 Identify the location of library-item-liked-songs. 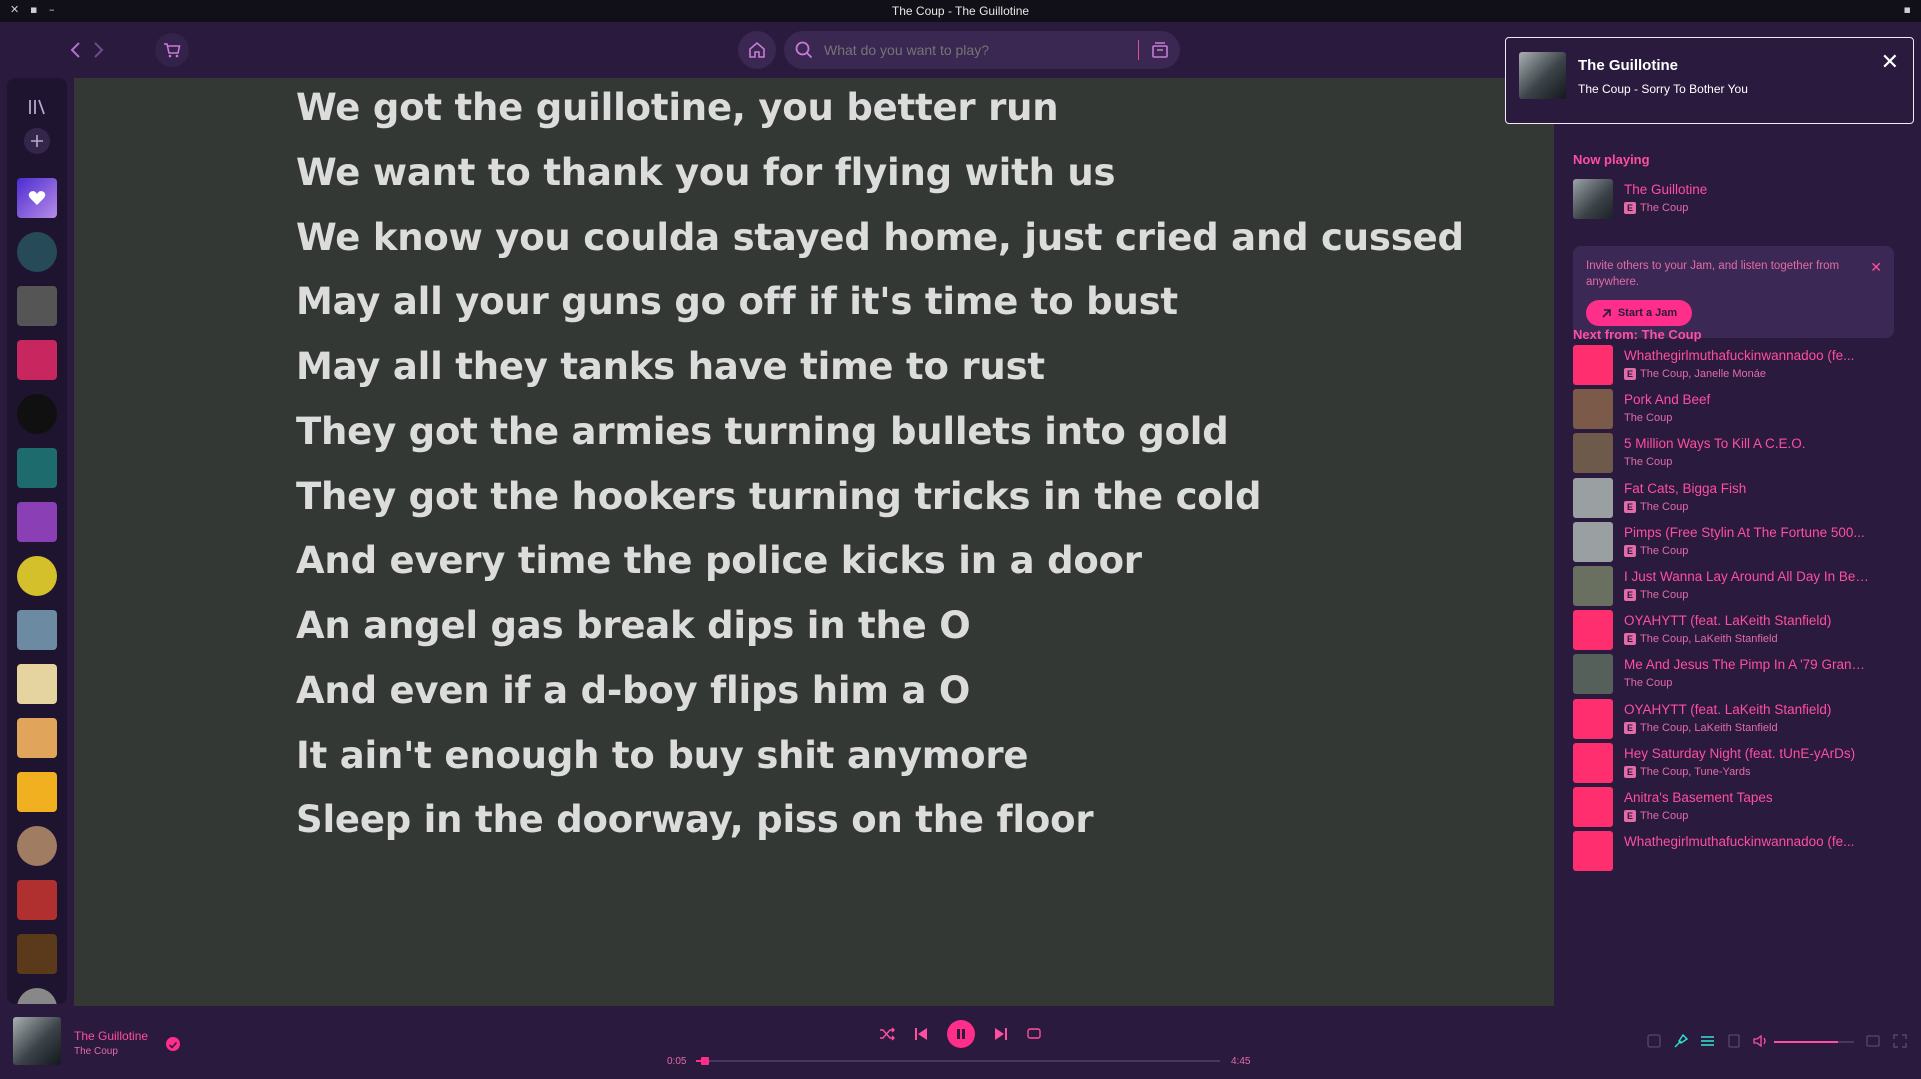
(37, 198).